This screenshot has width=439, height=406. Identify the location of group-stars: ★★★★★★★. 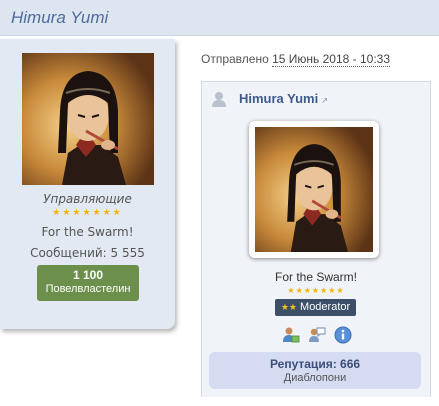
(87, 213).